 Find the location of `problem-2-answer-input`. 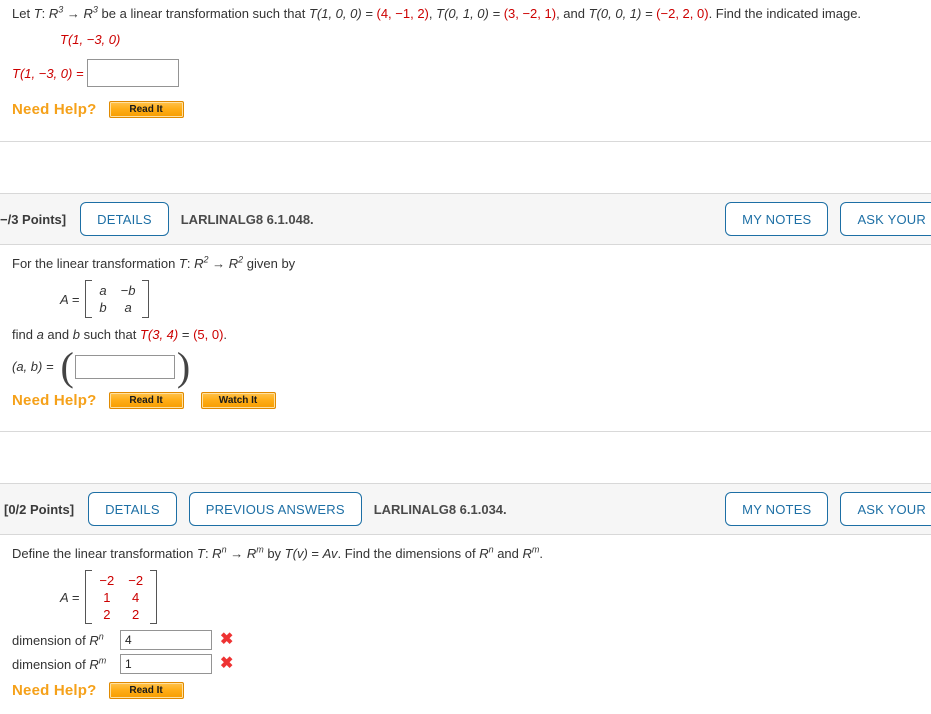

problem-2-answer-input is located at coordinates (124, 366).